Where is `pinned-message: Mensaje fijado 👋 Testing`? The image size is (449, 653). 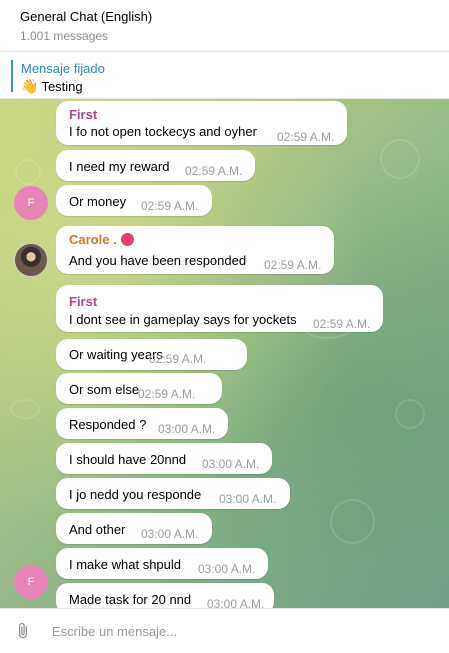 pinned-message: Mensaje fijado 👋 Testing is located at coordinates (224, 76).